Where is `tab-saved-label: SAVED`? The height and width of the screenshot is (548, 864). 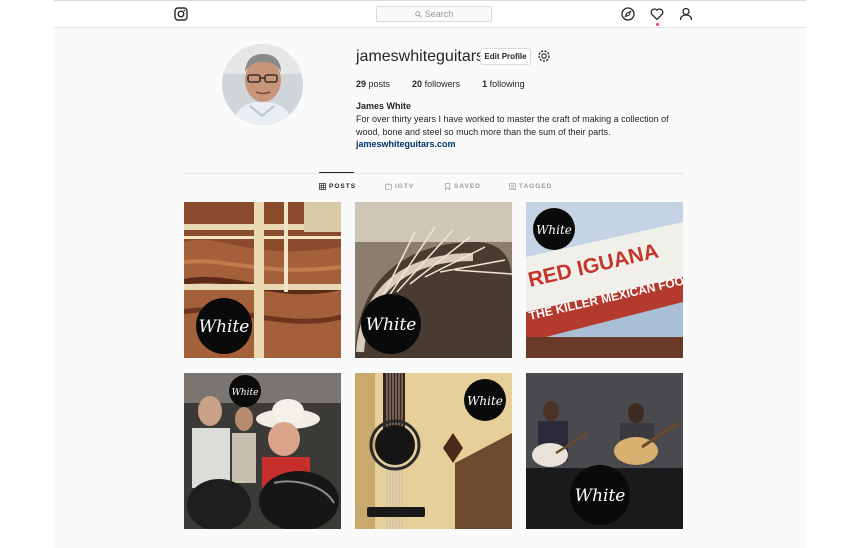
tab-saved-label: SAVED is located at coordinates (467, 186).